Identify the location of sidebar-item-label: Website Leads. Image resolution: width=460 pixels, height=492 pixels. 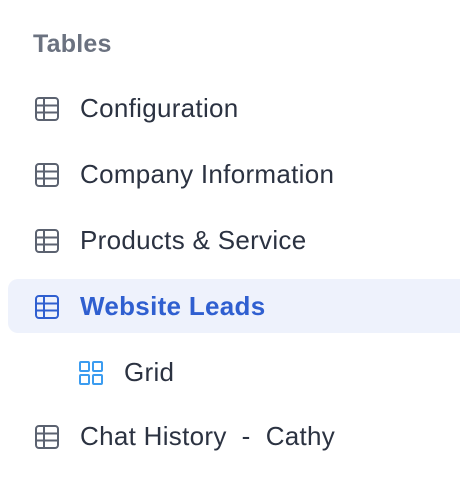
(173, 306).